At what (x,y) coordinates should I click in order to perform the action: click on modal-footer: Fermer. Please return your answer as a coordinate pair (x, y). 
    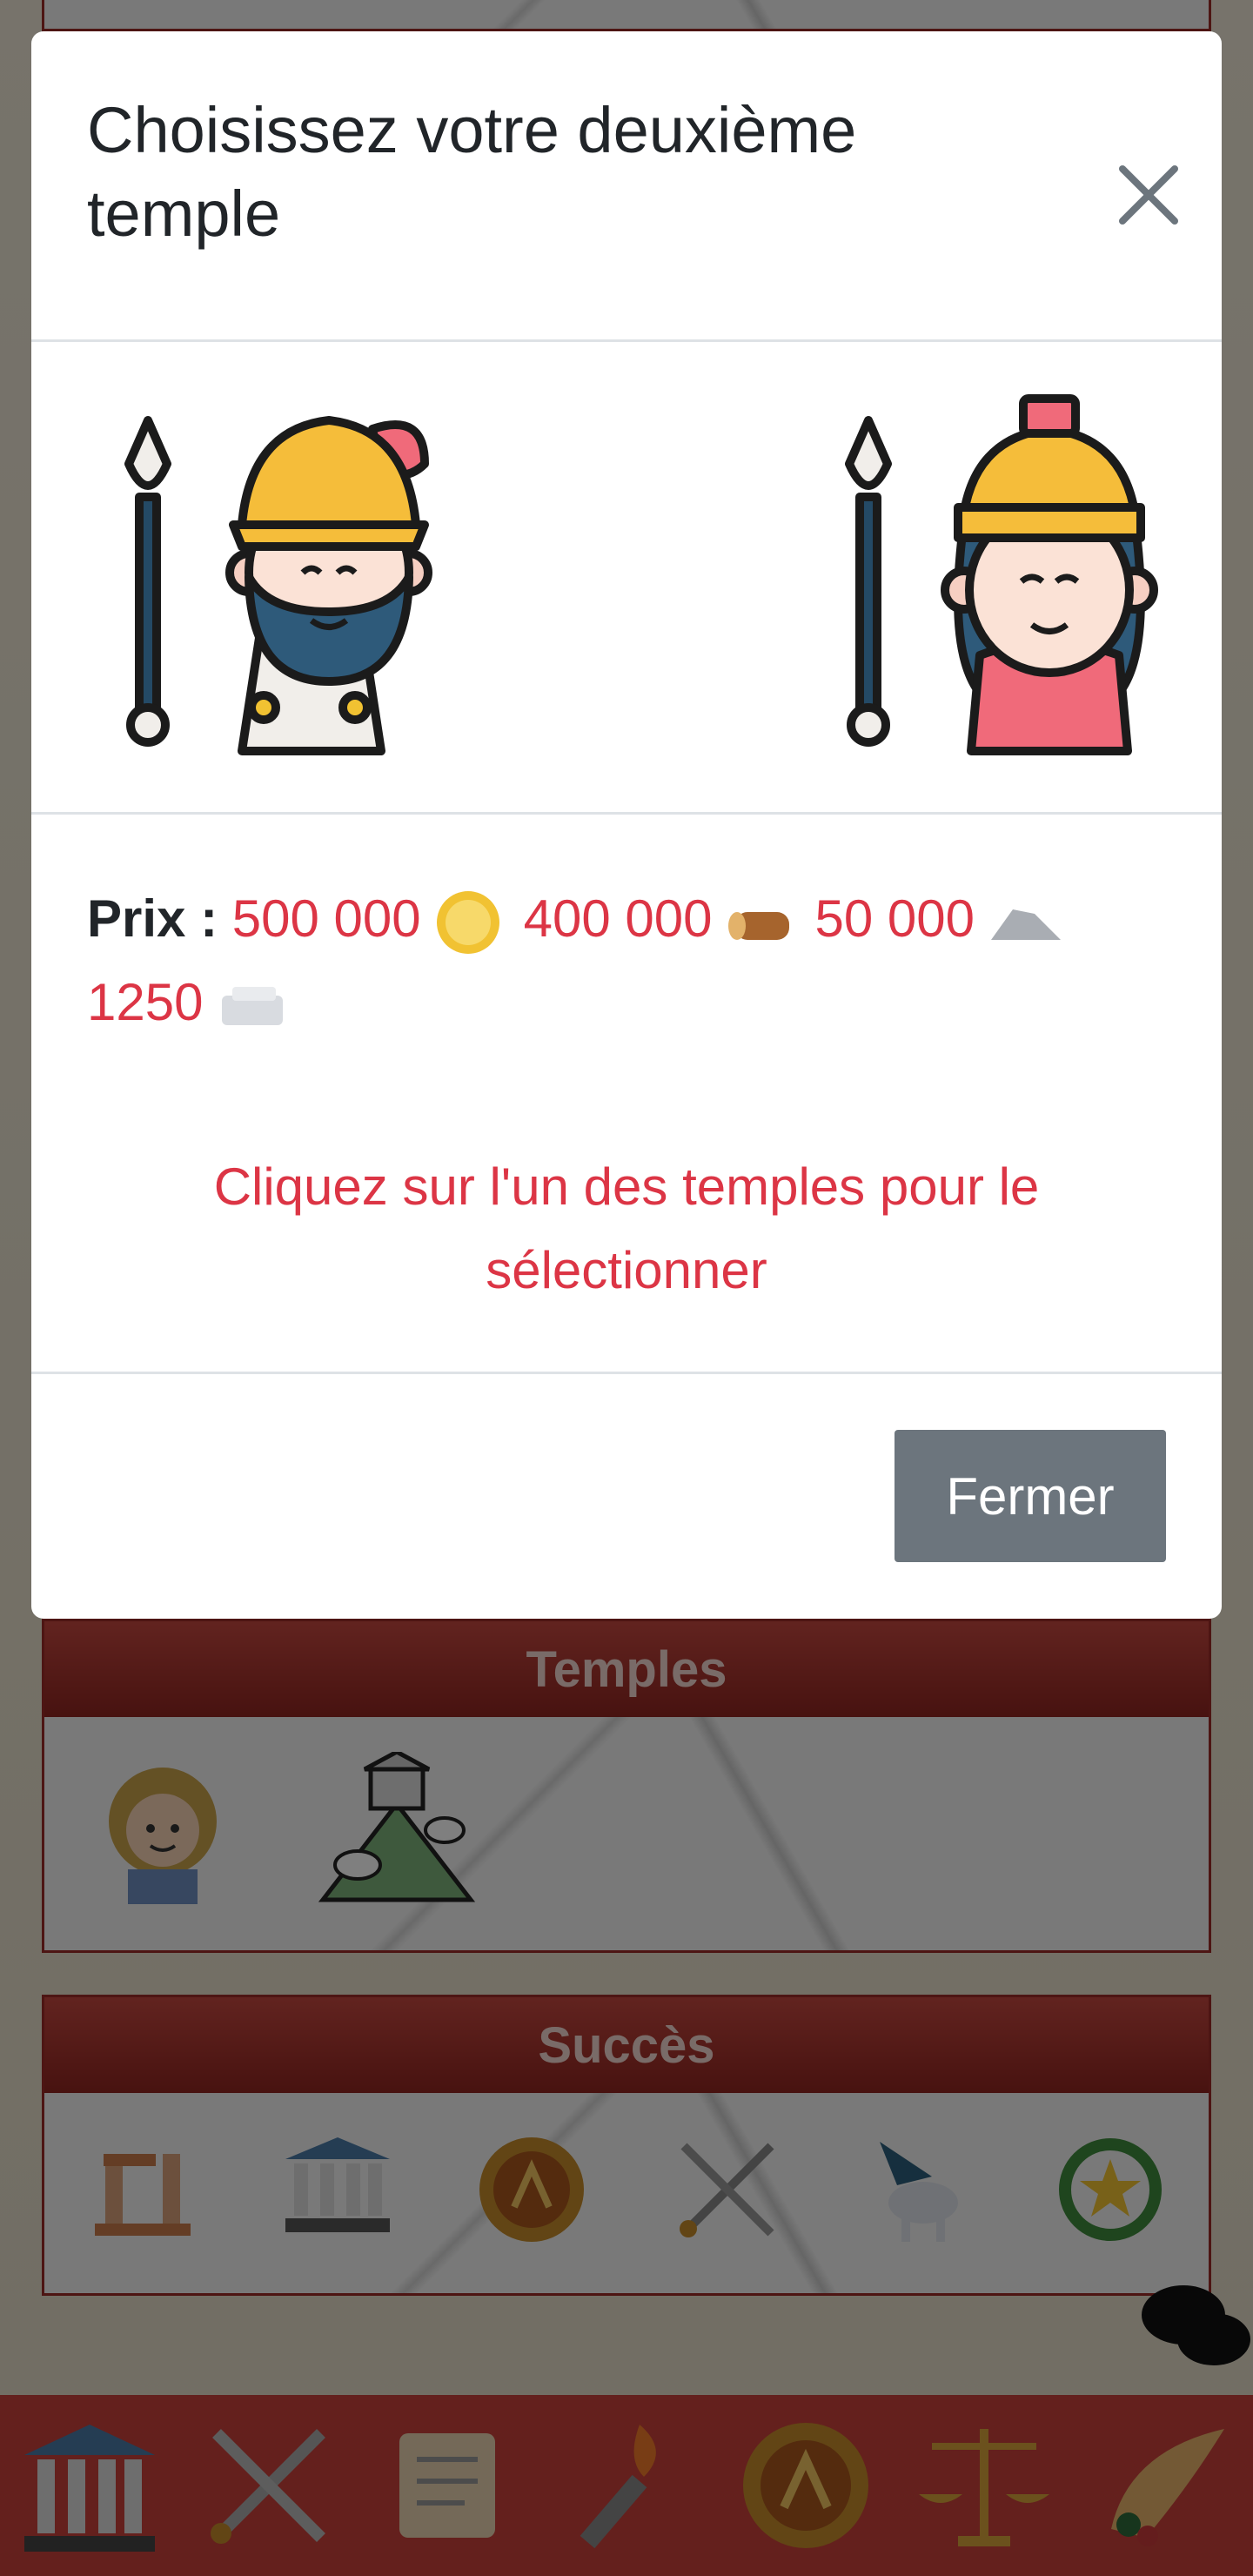
    Looking at the image, I should click on (626, 1496).